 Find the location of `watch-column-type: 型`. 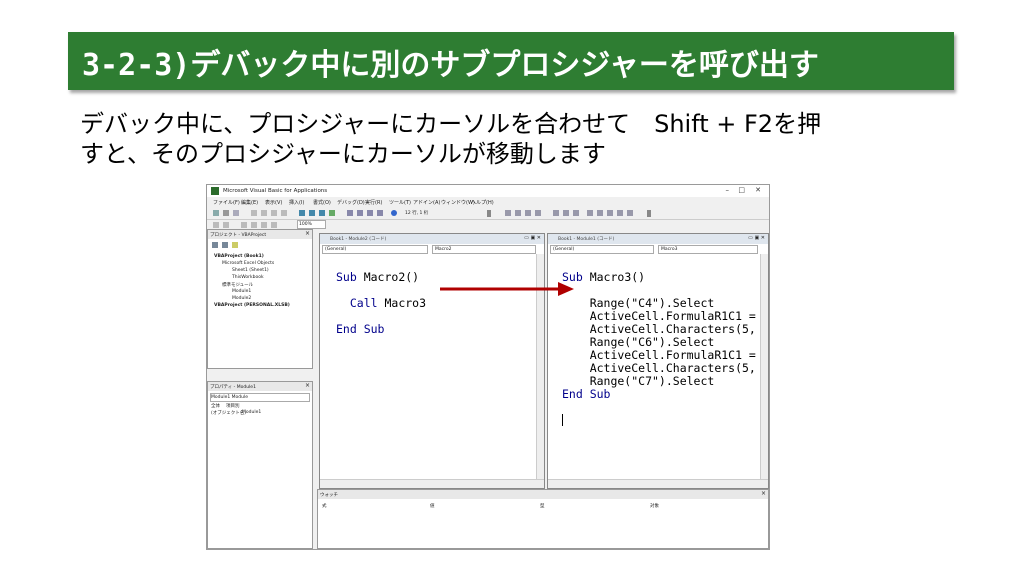

watch-column-type: 型 is located at coordinates (542, 506).